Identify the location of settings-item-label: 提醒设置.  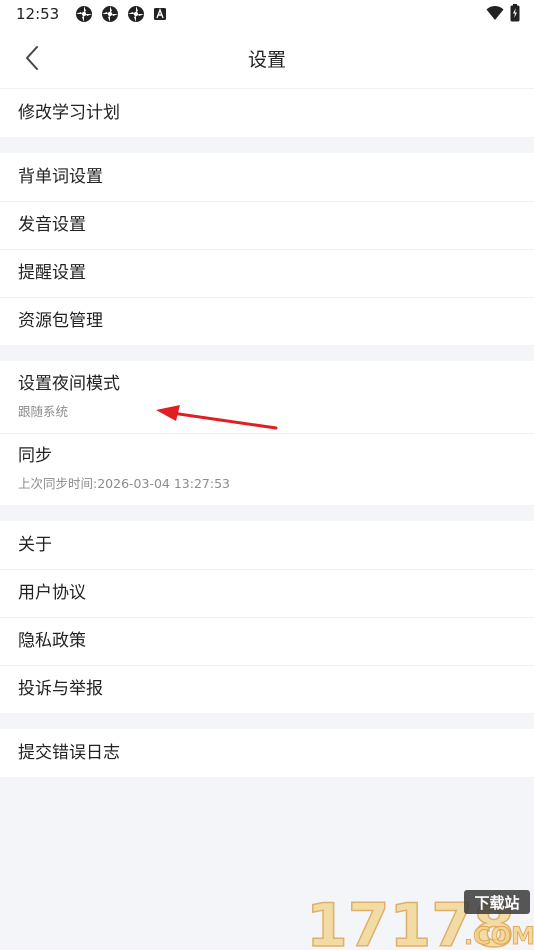
(52, 272).